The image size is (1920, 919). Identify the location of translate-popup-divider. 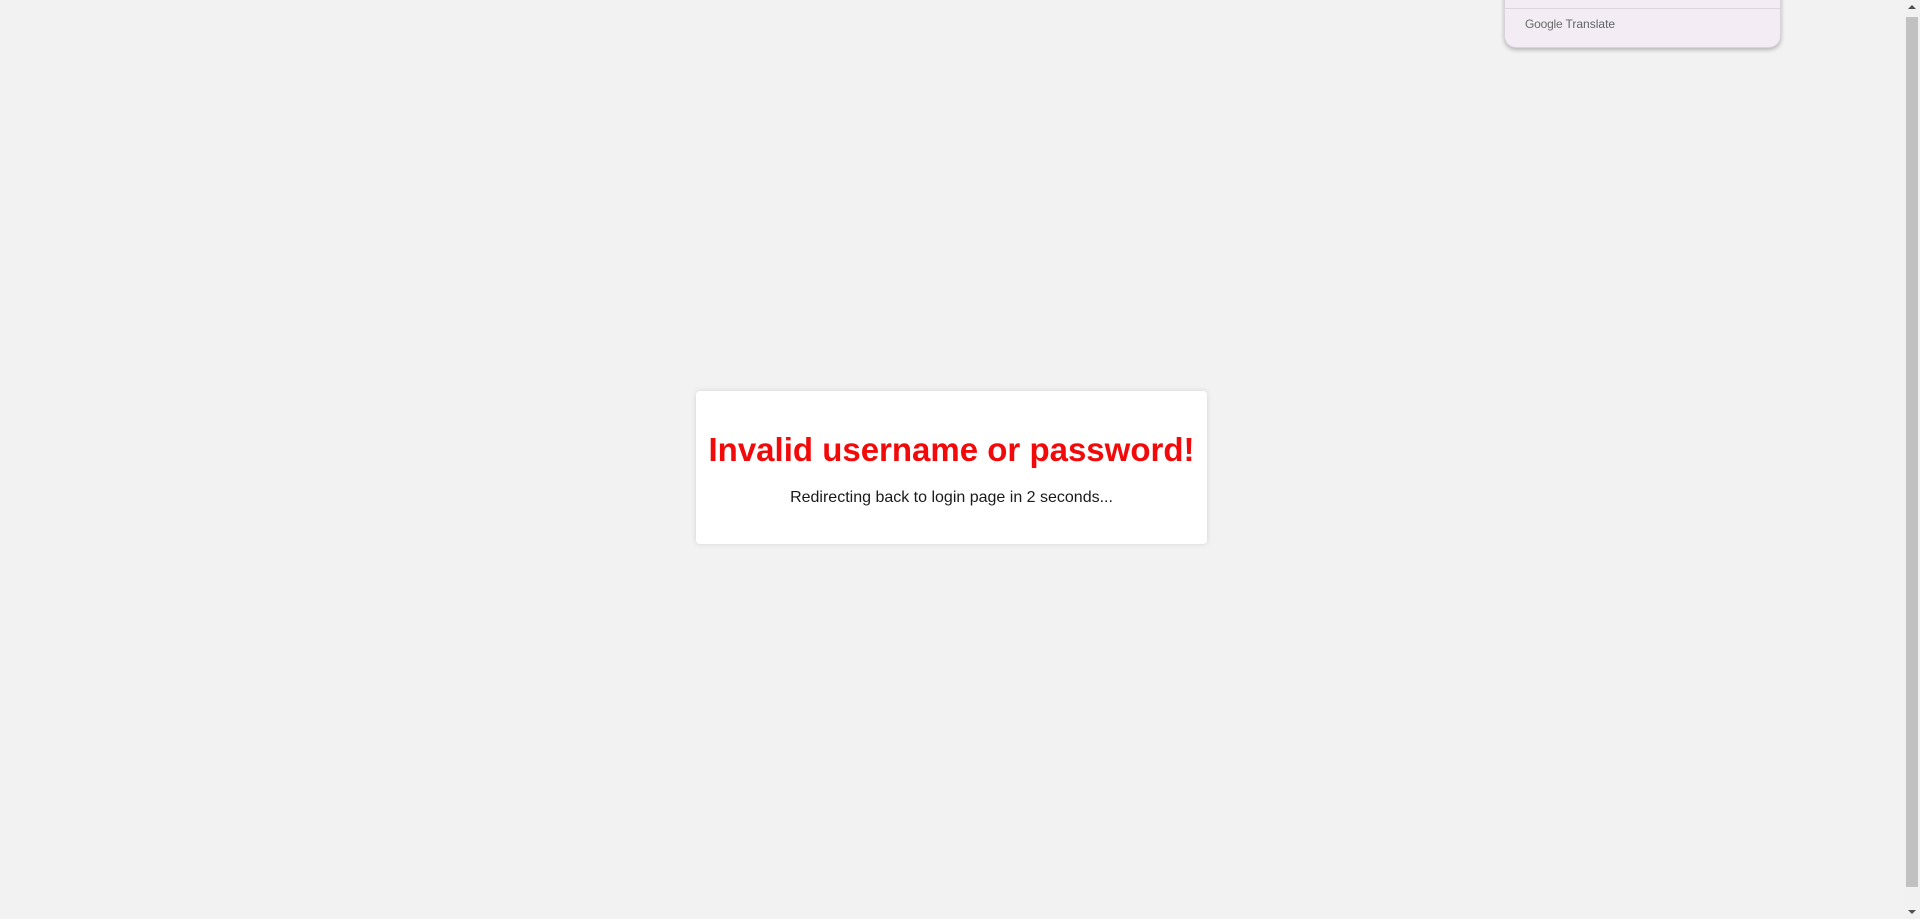
(1642, 8).